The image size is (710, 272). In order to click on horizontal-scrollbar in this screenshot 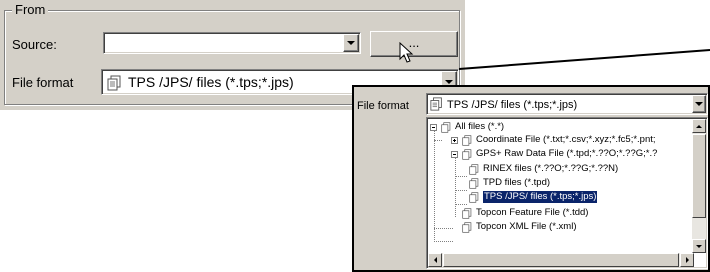, I will do `click(561, 260)`.